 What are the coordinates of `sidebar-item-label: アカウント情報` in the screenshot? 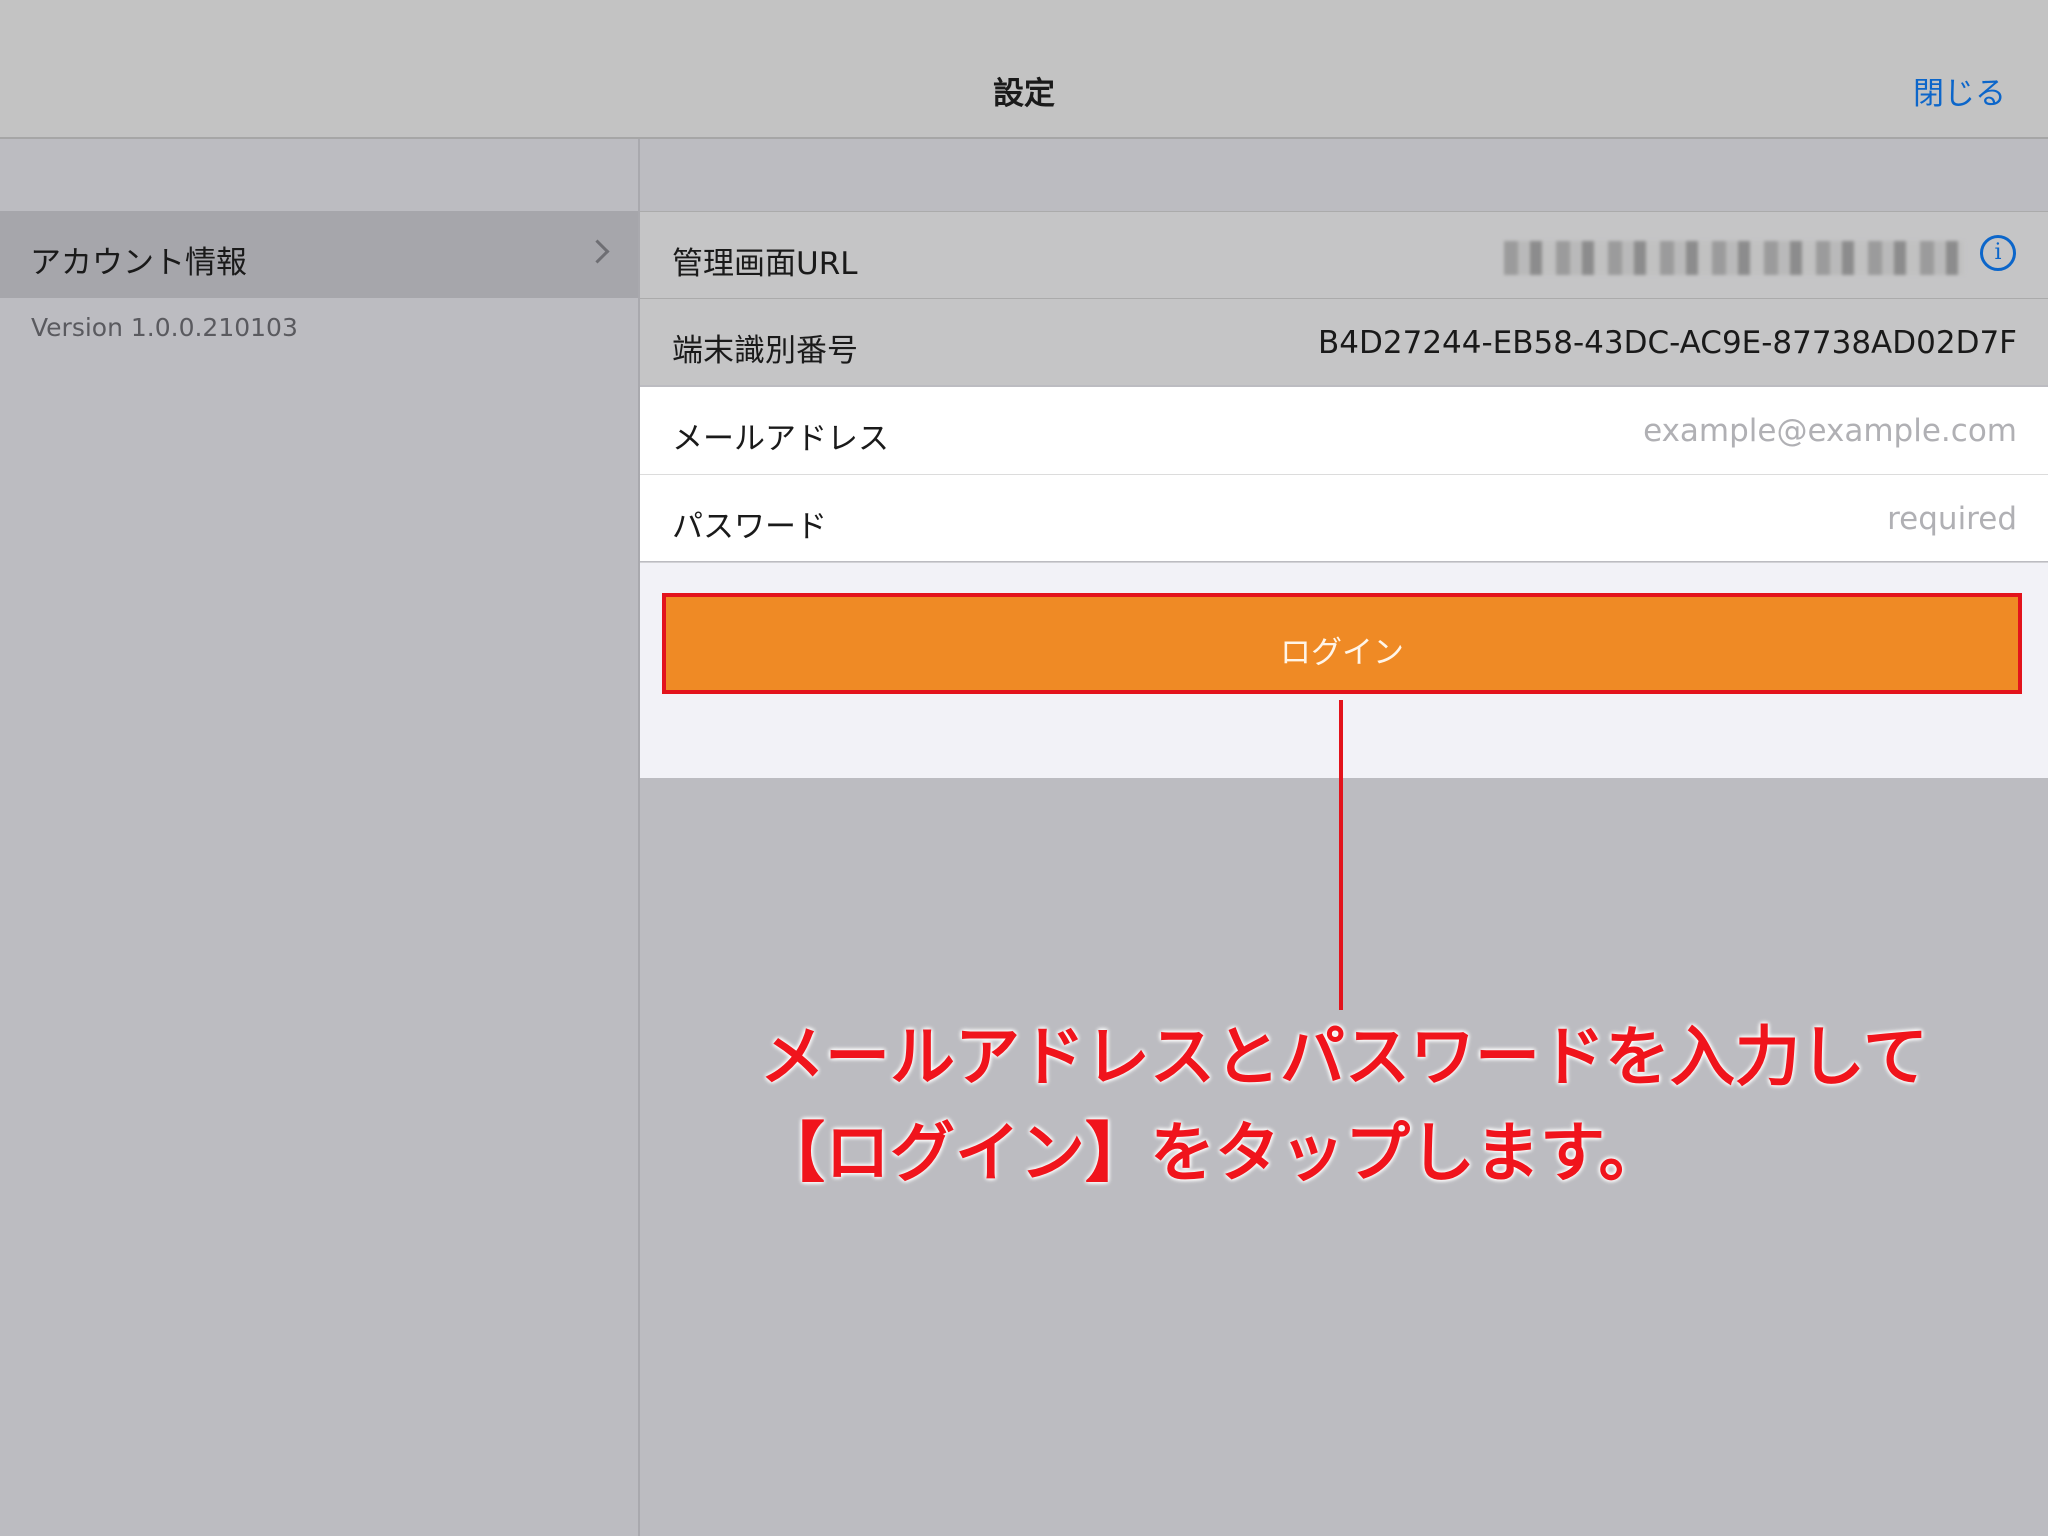 It's located at (138, 263).